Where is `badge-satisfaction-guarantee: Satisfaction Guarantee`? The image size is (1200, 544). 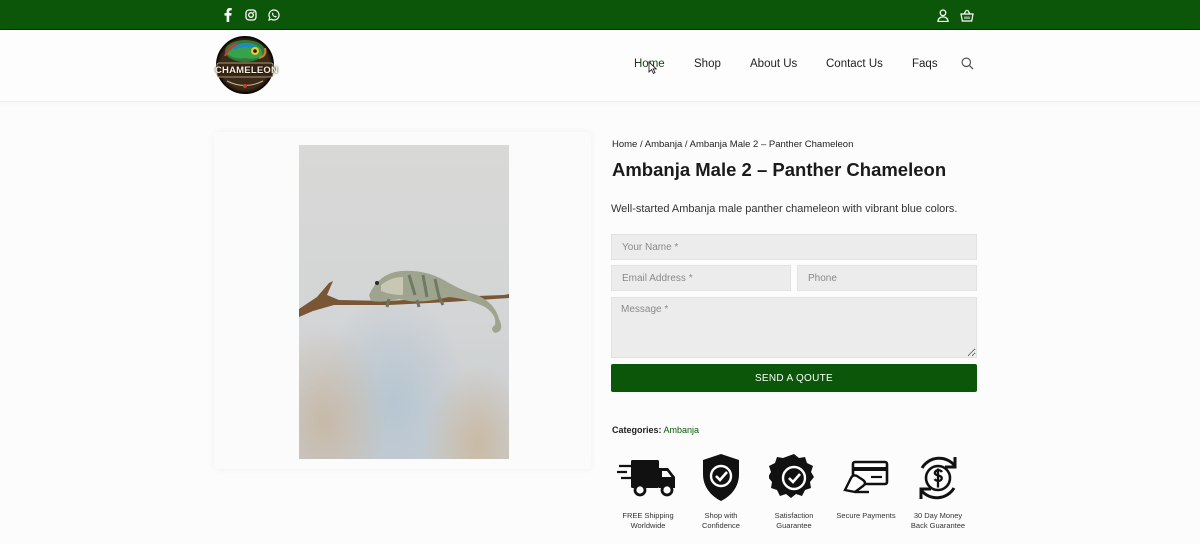 badge-satisfaction-guarantee: Satisfaction Guarantee is located at coordinates (794, 491).